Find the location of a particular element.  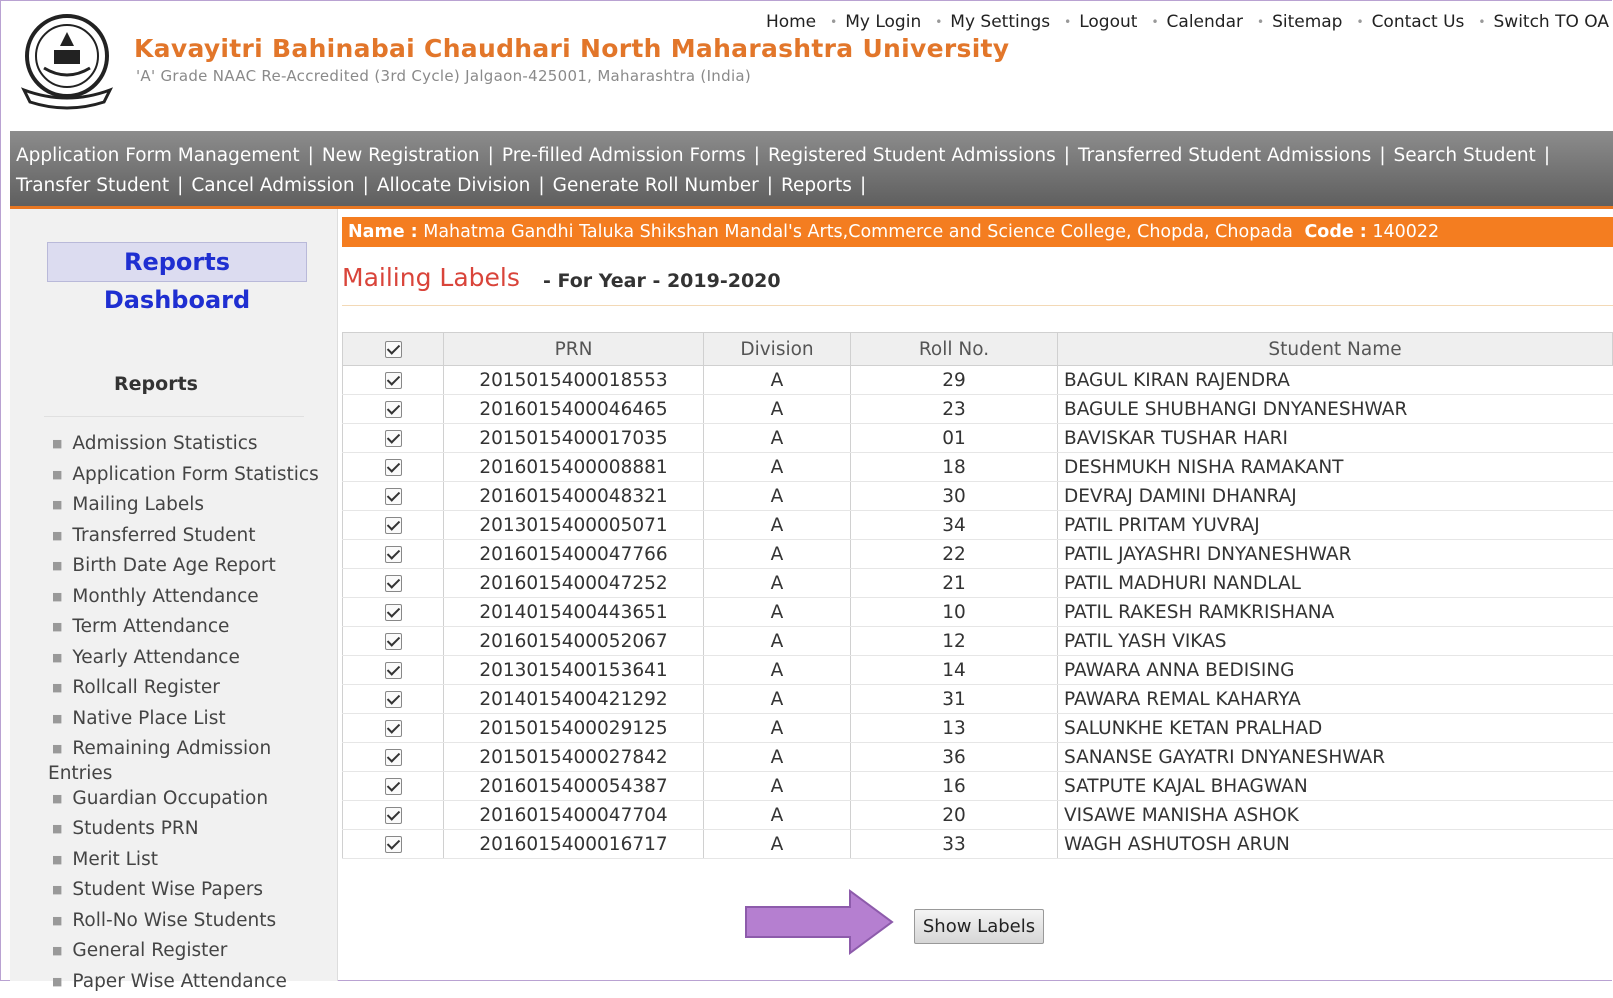

prn-cell: 2016015400008881 is located at coordinates (574, 467).